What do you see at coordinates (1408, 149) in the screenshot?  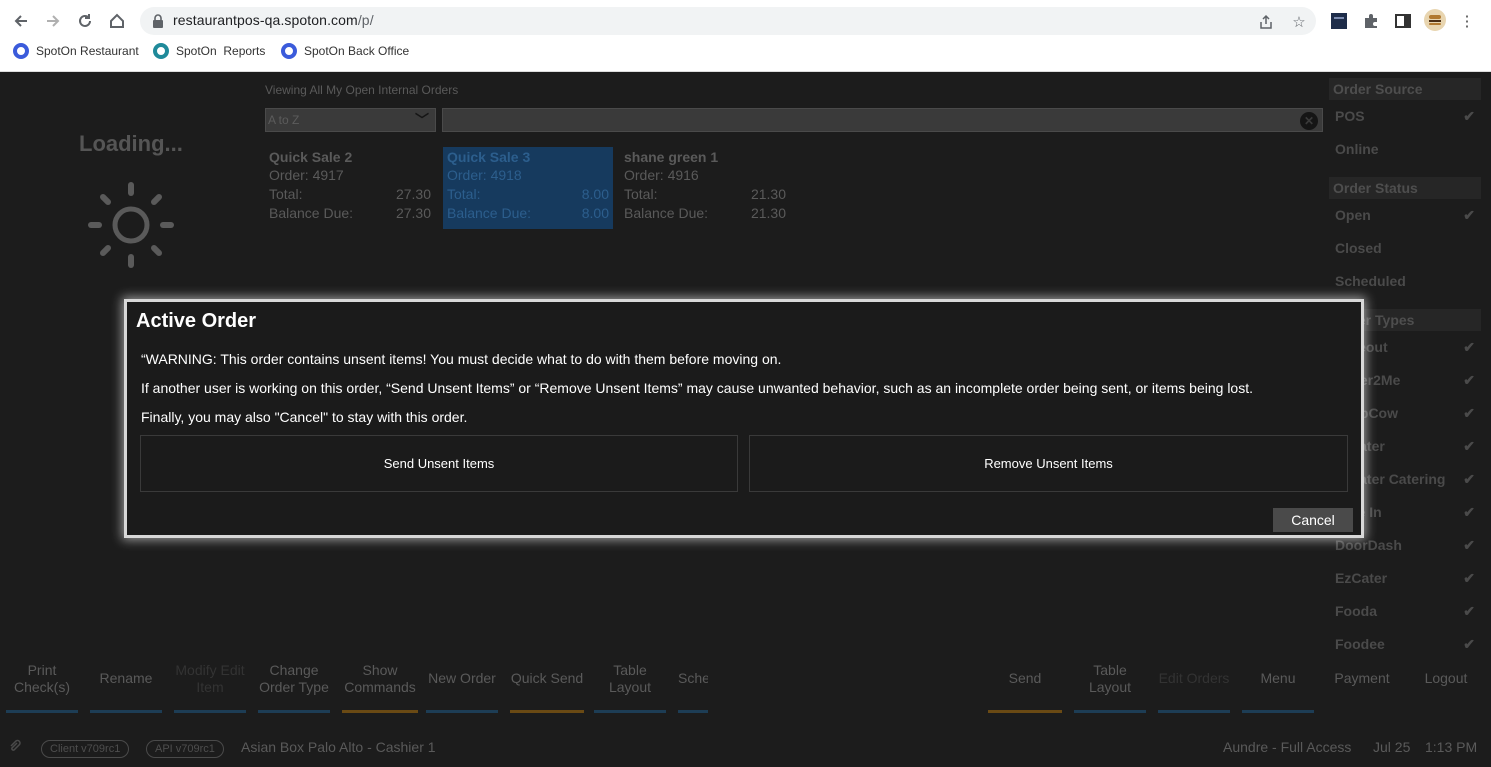 I see `filter-online: Online` at bounding box center [1408, 149].